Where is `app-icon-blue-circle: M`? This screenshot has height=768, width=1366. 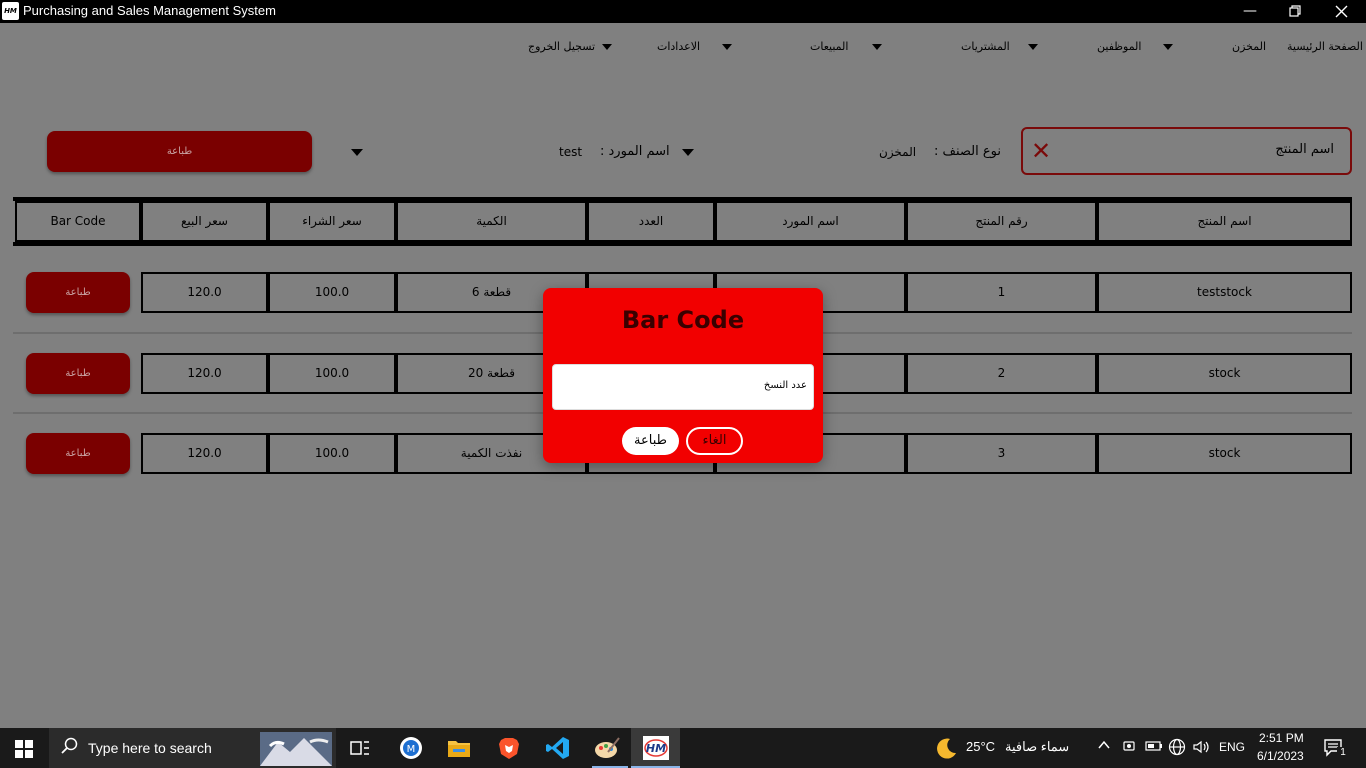 app-icon-blue-circle: M is located at coordinates (411, 748).